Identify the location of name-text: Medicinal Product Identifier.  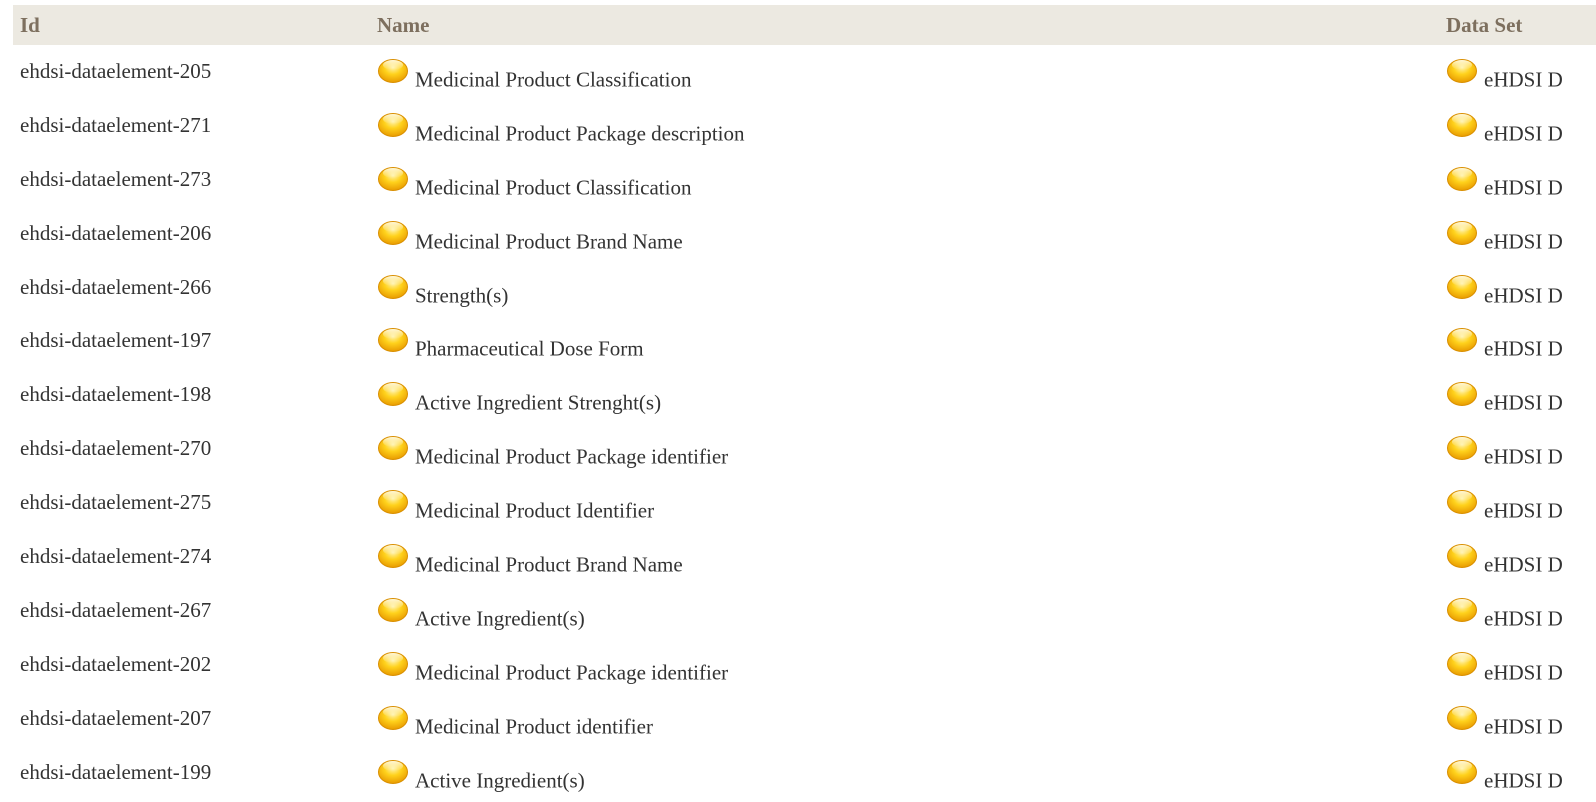
(534, 511).